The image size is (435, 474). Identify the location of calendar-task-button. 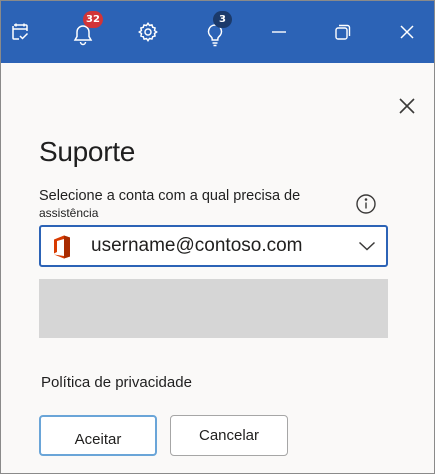
(20, 32).